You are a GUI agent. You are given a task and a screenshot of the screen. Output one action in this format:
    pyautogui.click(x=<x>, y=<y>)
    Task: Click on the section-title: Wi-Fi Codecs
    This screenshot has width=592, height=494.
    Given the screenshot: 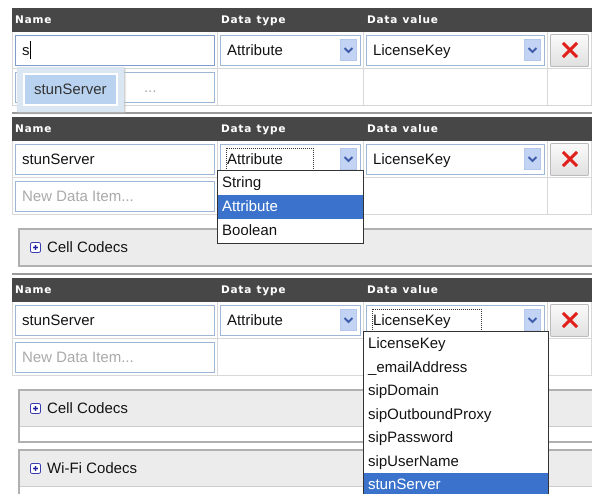 What is the action you would take?
    pyautogui.click(x=92, y=468)
    